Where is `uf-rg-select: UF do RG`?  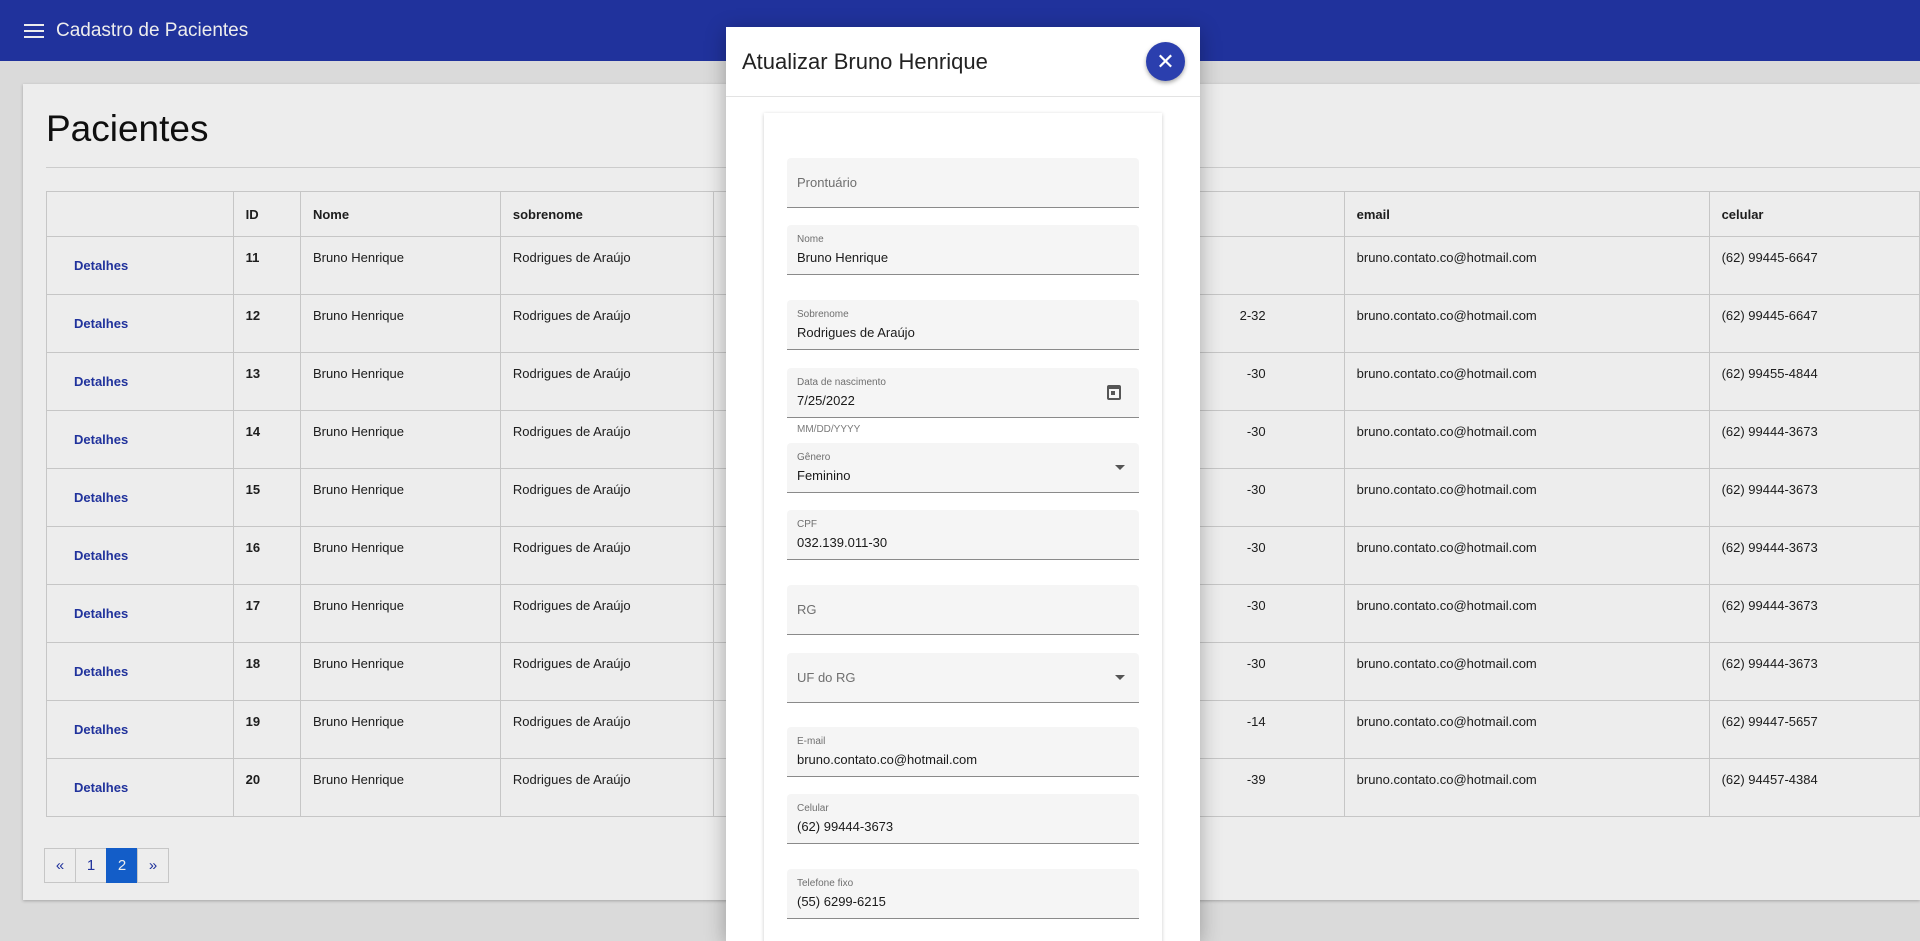 uf-rg-select: UF do RG is located at coordinates (963, 678).